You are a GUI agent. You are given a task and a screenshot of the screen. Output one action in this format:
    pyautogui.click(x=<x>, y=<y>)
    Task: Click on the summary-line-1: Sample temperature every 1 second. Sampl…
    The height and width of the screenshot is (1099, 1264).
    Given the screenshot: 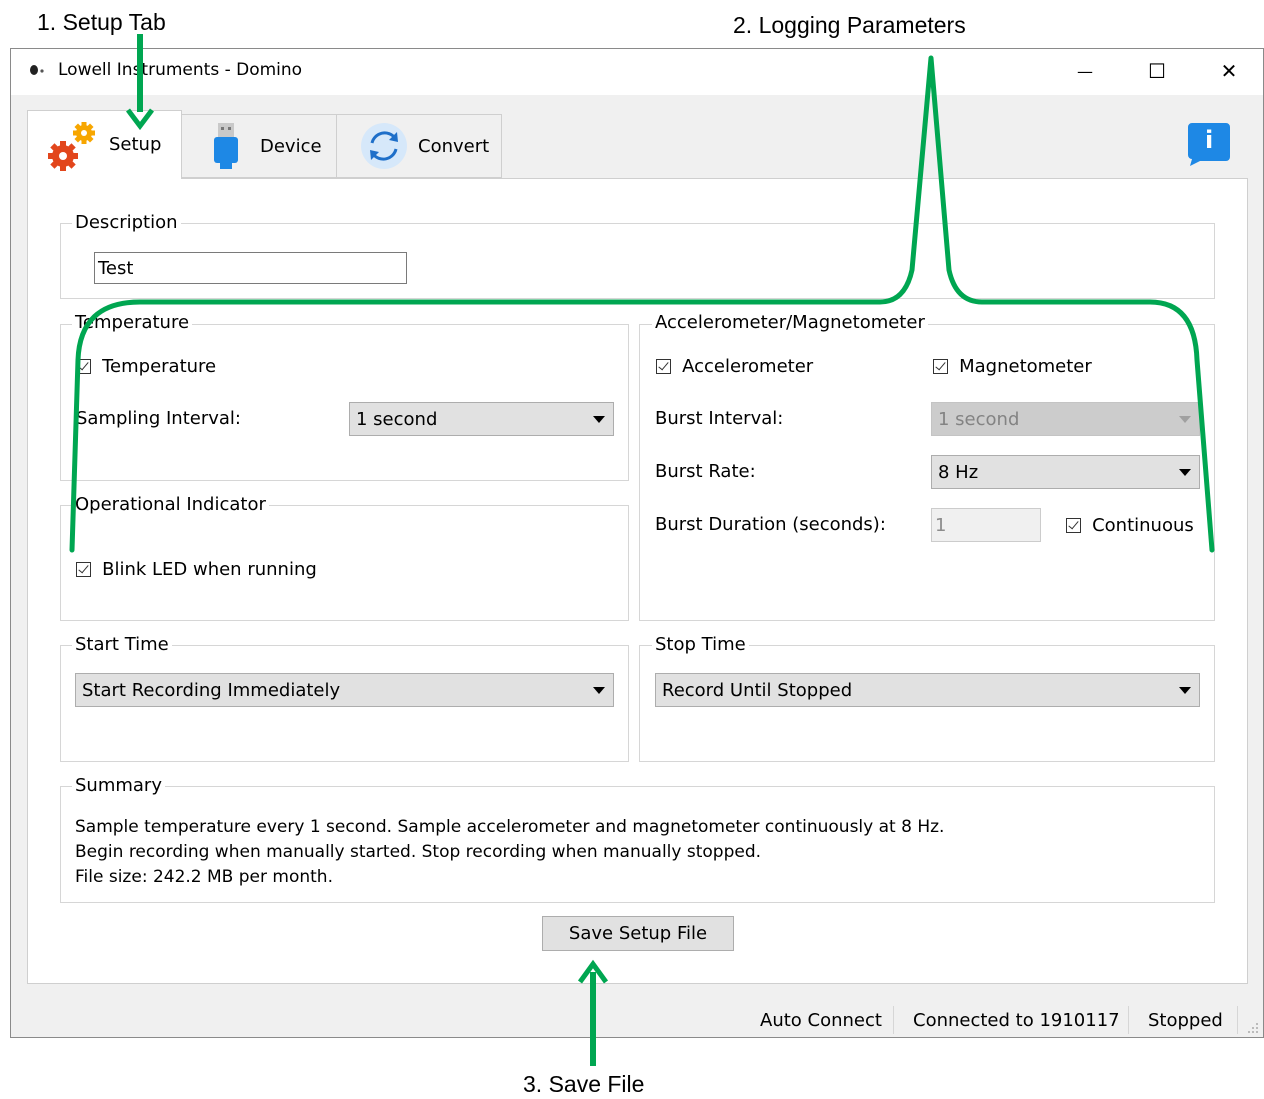 What is the action you would take?
    pyautogui.click(x=510, y=827)
    